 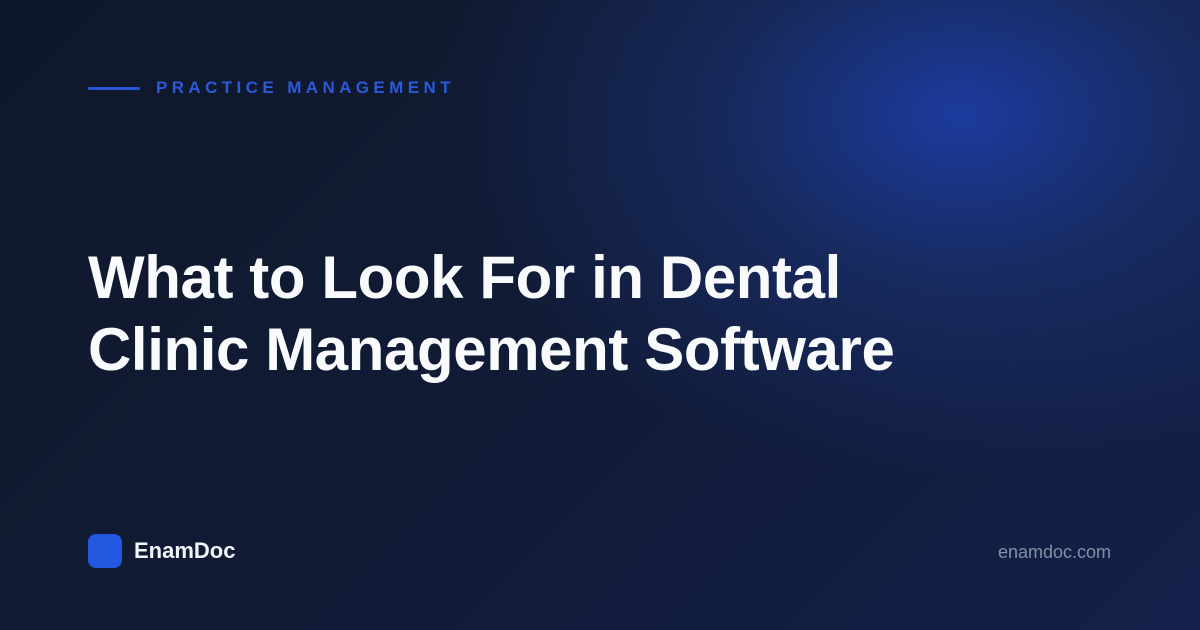 What do you see at coordinates (105, 551) in the screenshot?
I see `brand-logo-icon` at bounding box center [105, 551].